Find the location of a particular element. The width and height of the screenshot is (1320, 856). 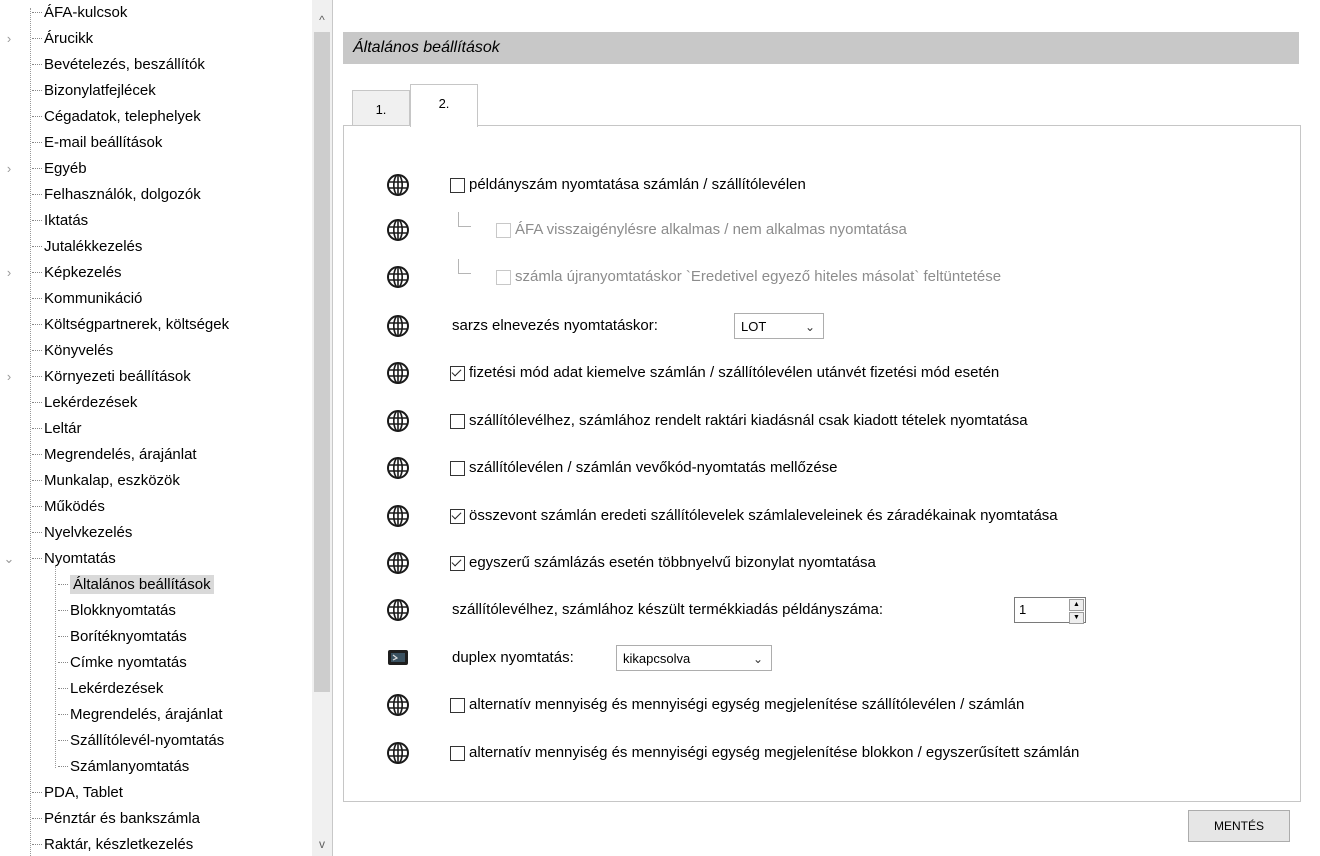

tree-item-label: Árucikk is located at coordinates (69, 38).